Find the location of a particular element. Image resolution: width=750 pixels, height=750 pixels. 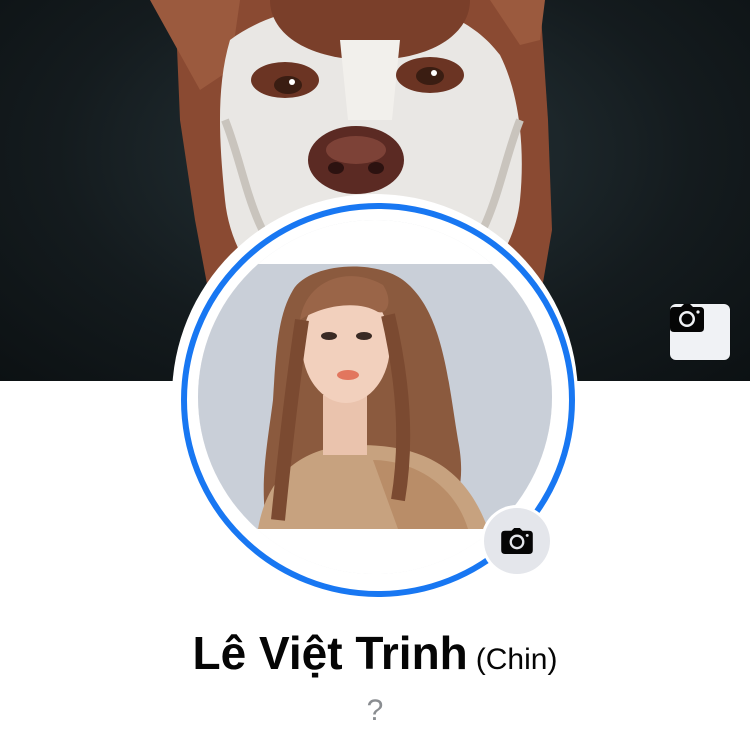

profile-bio: ? is located at coordinates (375, 710).